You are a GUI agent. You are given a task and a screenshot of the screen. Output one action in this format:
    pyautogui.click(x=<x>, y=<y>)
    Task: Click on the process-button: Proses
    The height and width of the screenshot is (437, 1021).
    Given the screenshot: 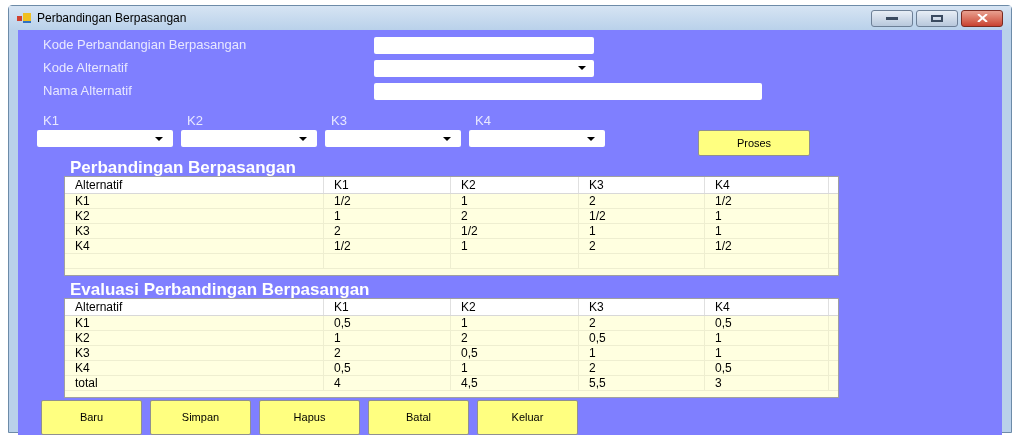 What is the action you would take?
    pyautogui.click(x=754, y=143)
    